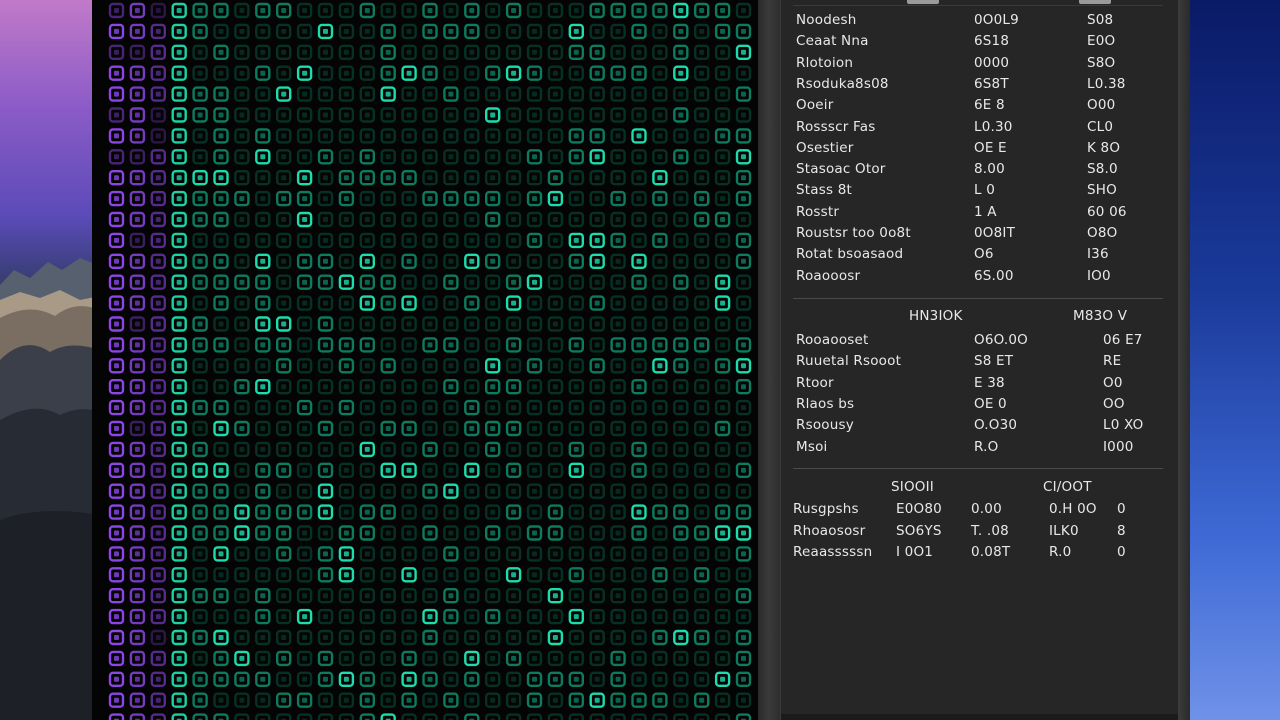 This screenshot has width=1280, height=720. What do you see at coordinates (50, 360) in the screenshot?
I see `wallpaper-mountains` at bounding box center [50, 360].